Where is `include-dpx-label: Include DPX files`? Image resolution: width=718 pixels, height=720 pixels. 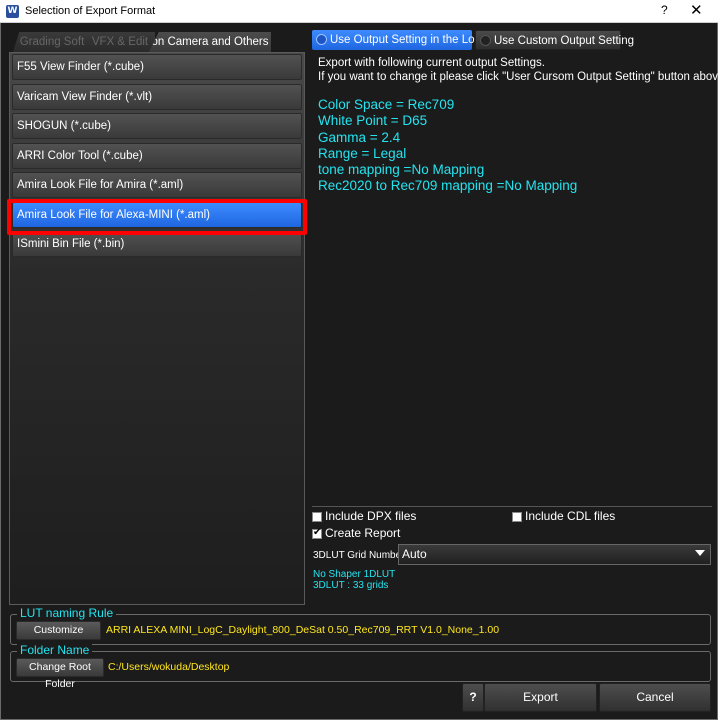
include-dpx-label: Include DPX files is located at coordinates (371, 516).